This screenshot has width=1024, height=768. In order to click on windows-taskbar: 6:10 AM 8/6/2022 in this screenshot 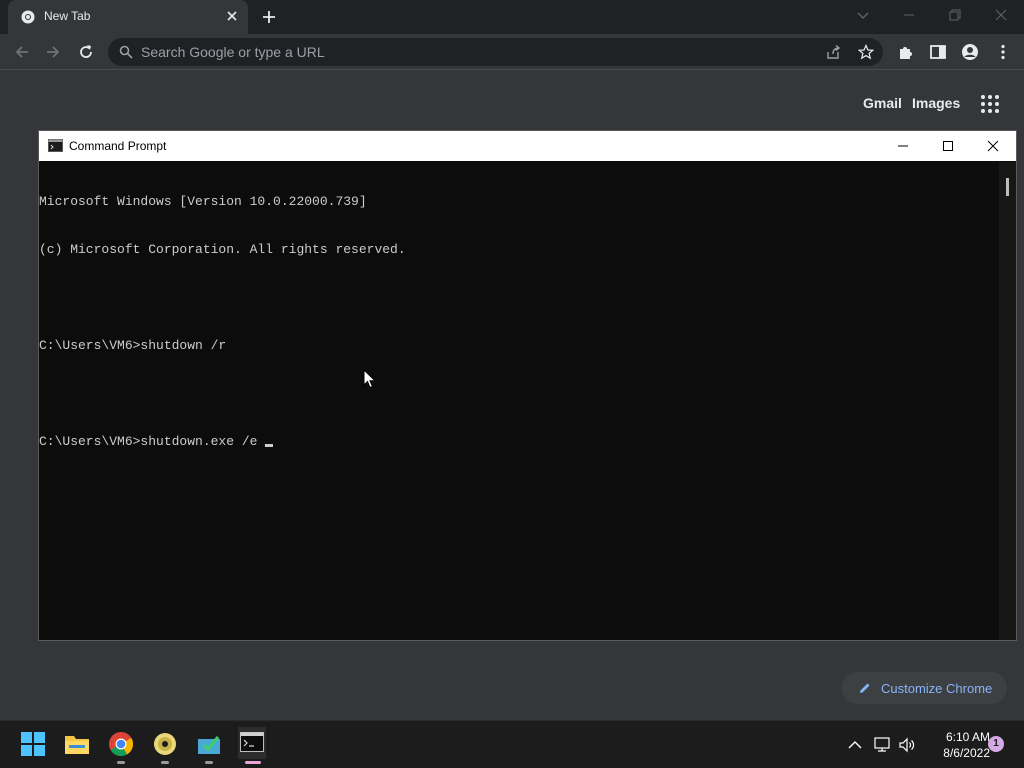, I will do `click(512, 744)`.